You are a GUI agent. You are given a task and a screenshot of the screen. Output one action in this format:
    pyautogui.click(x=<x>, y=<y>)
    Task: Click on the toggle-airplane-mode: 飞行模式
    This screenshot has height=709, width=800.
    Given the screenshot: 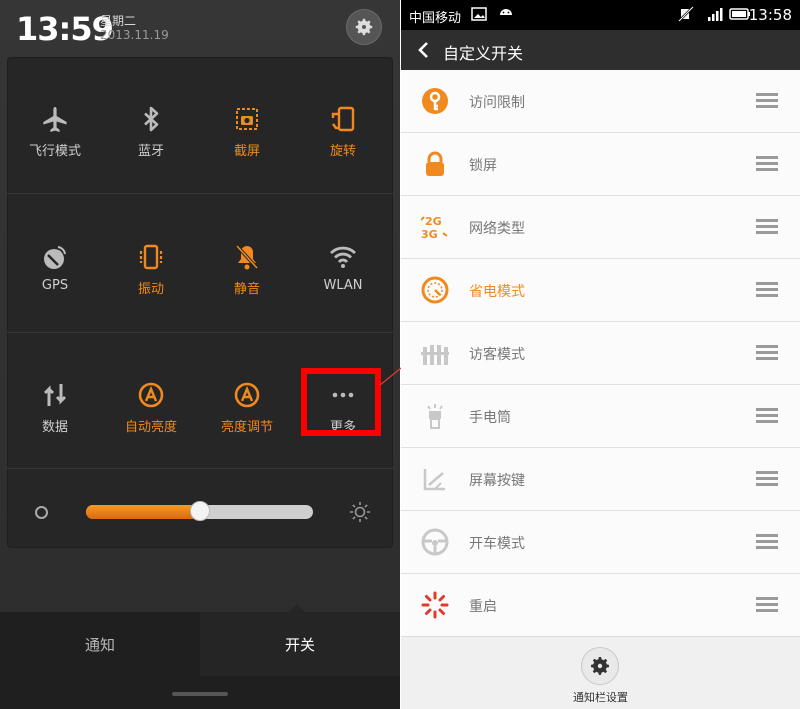 What is the action you would take?
    pyautogui.click(x=55, y=127)
    